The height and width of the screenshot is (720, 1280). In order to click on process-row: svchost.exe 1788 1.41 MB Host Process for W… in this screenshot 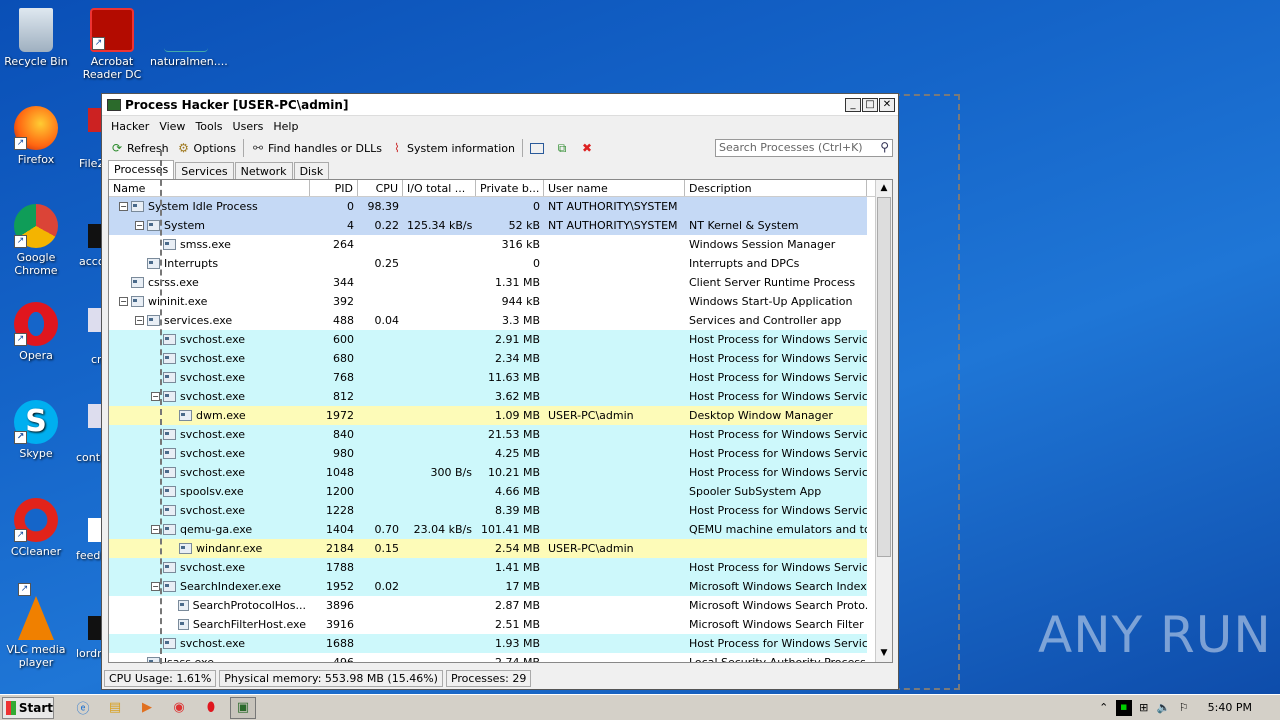, I will do `click(488, 567)`.